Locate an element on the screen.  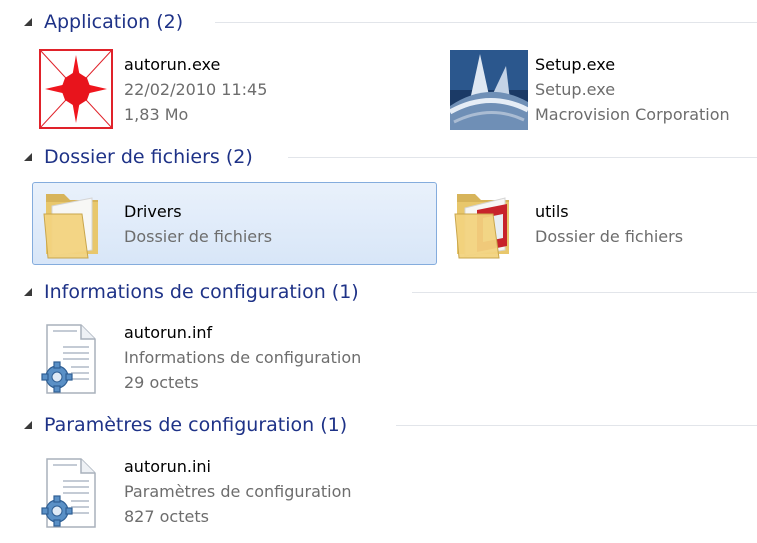
file-size: 827 octets is located at coordinates (166, 516).